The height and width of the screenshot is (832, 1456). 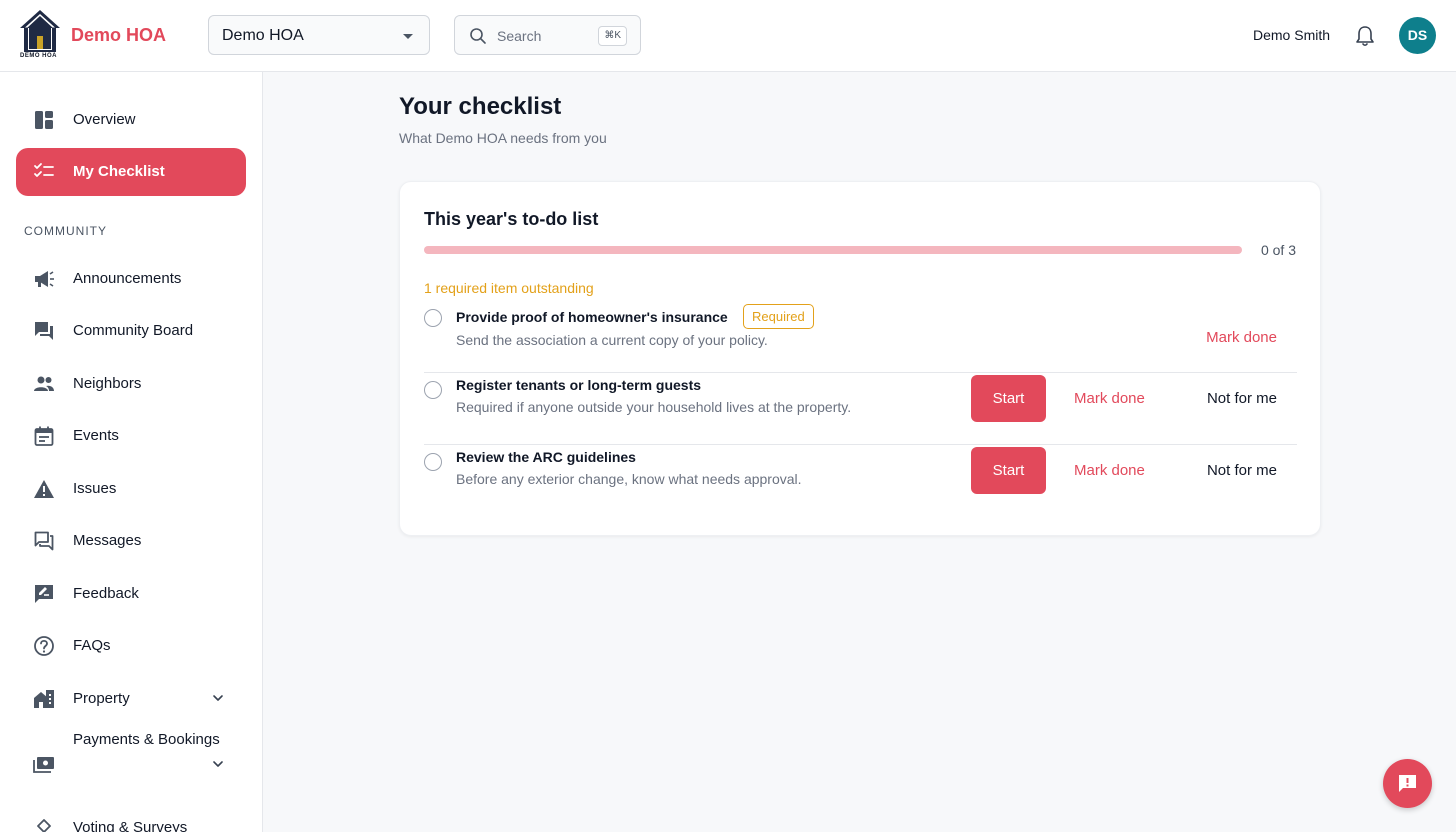 I want to click on search-shortcut-badge: ⌘K, so click(x=612, y=36).